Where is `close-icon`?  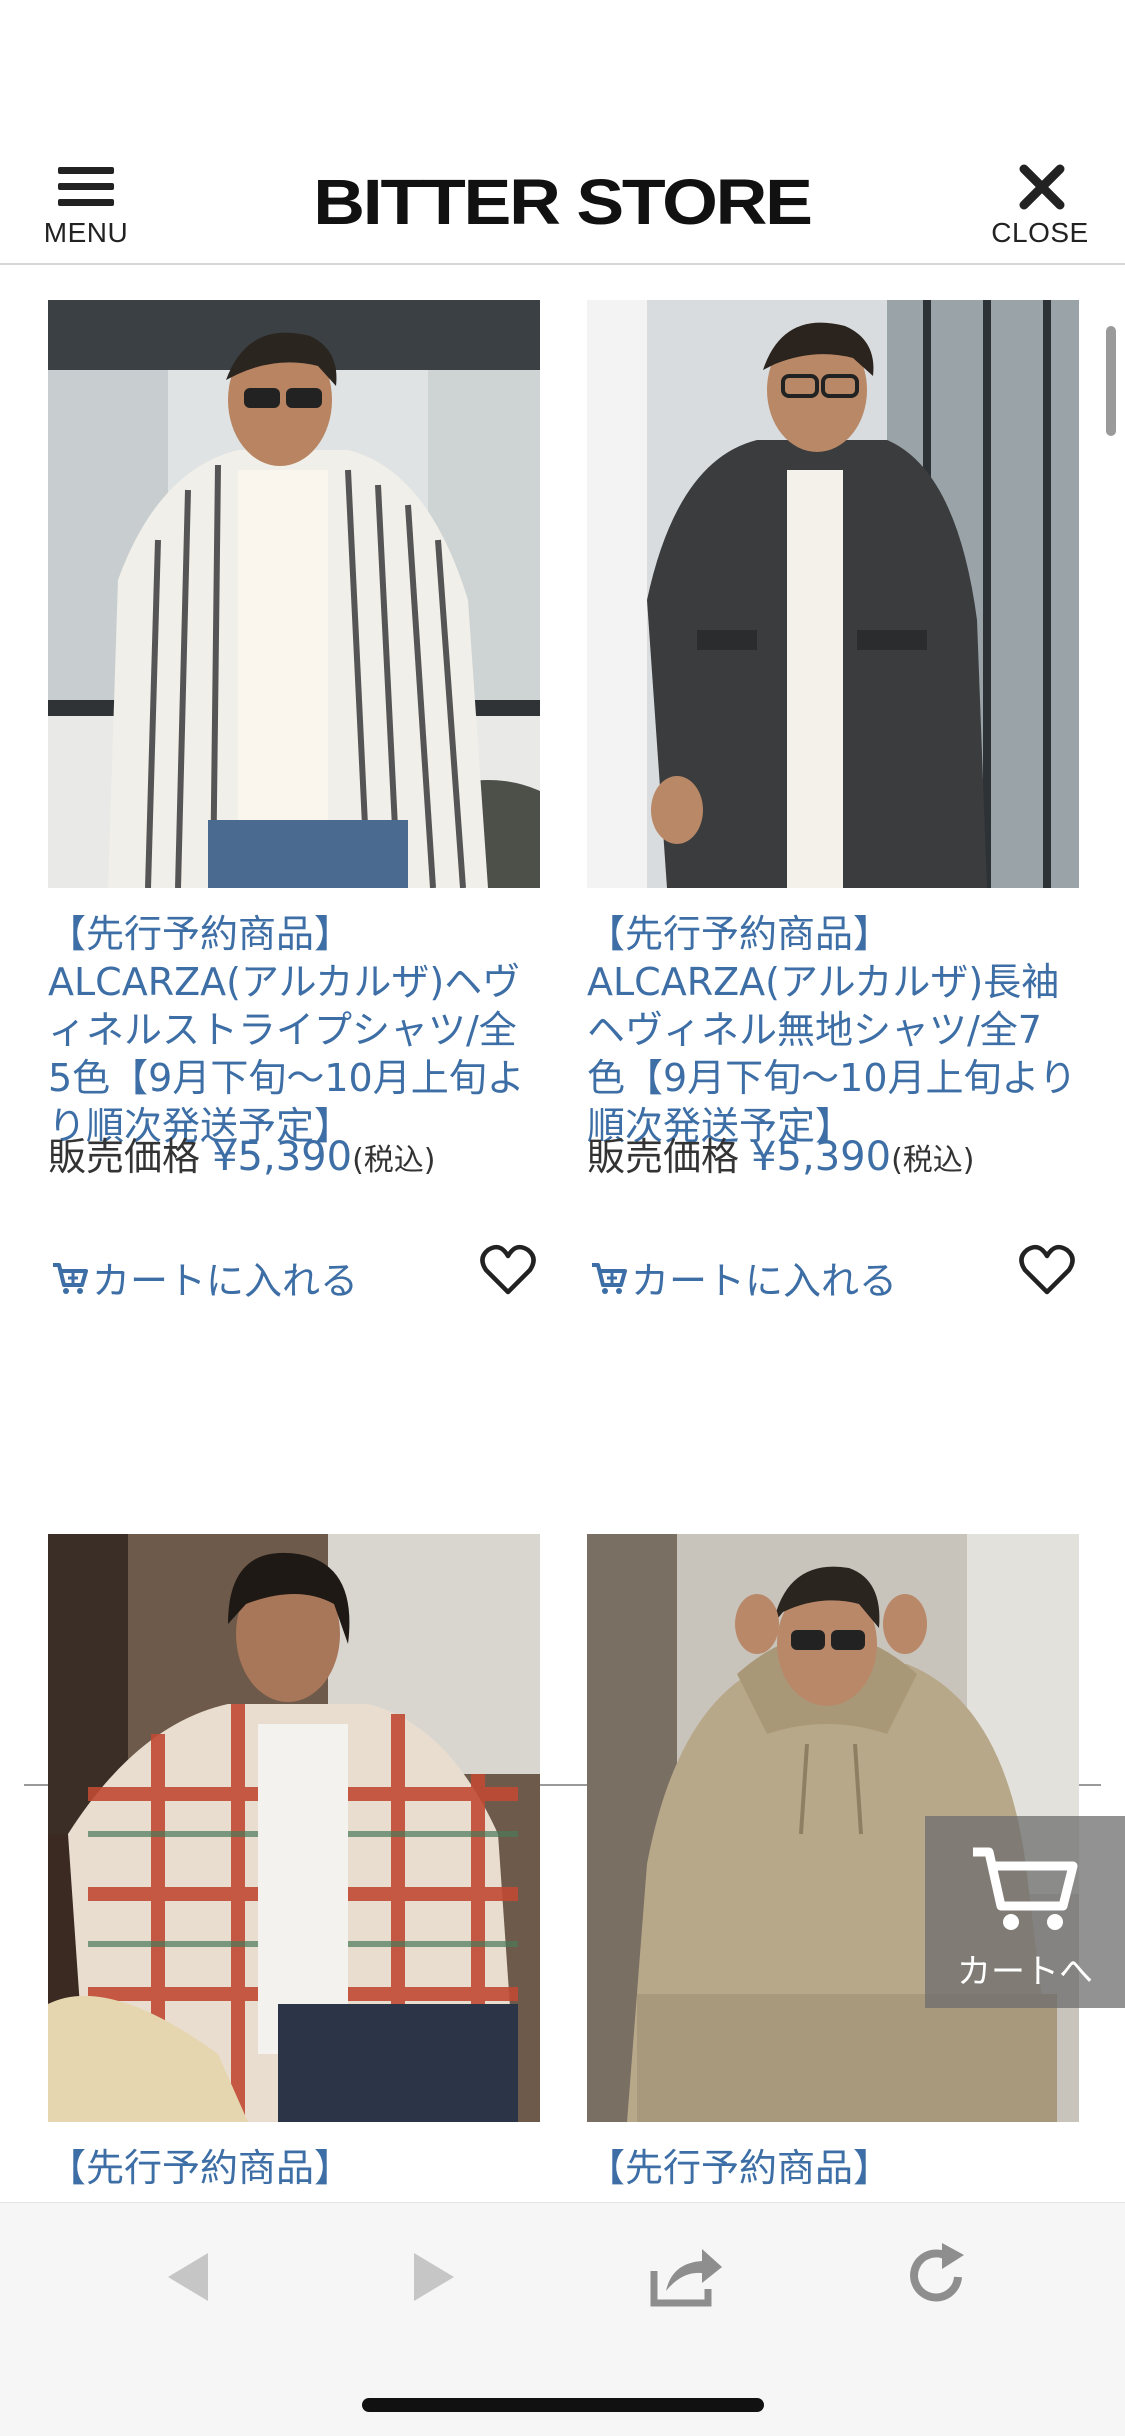
close-icon is located at coordinates (1042, 187).